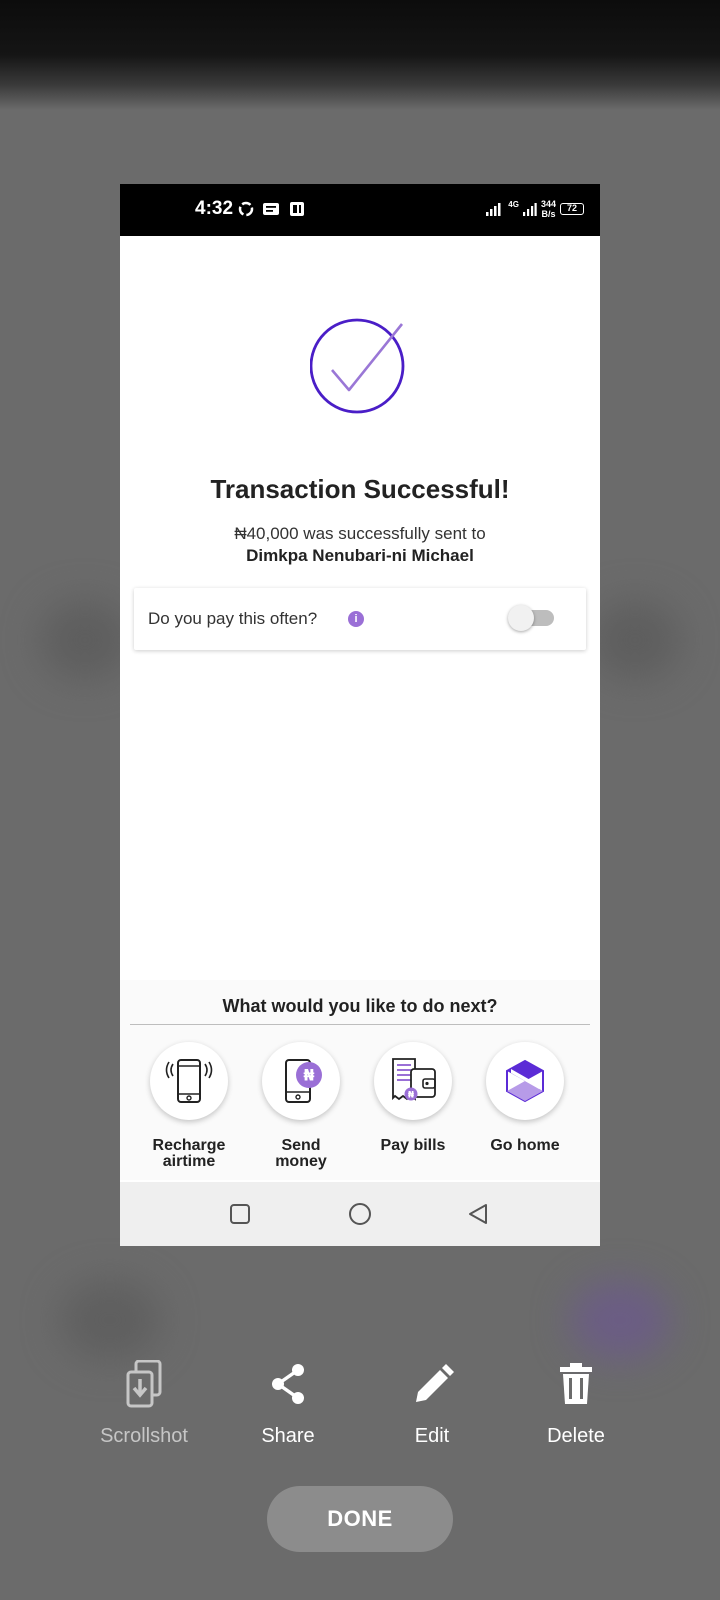  I want to click on pay-bills-button: ₦ Pay bills, so click(413, 1098).